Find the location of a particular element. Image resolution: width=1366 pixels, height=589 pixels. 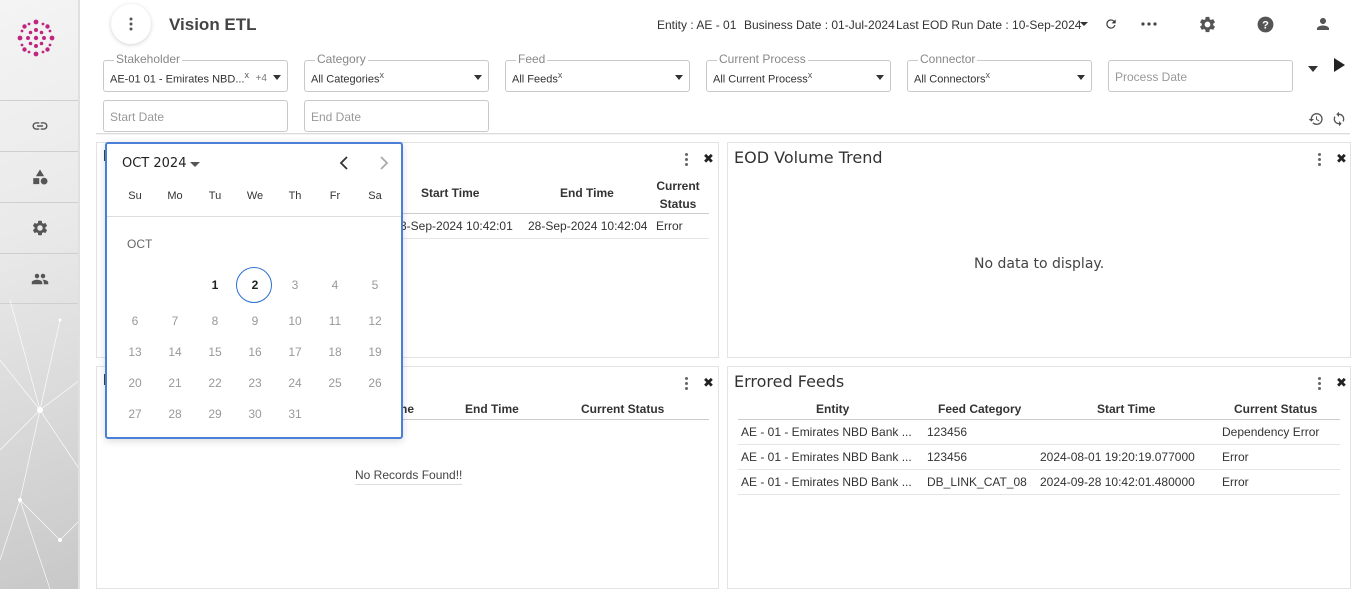

stakeholder-clear: x is located at coordinates (247, 75).